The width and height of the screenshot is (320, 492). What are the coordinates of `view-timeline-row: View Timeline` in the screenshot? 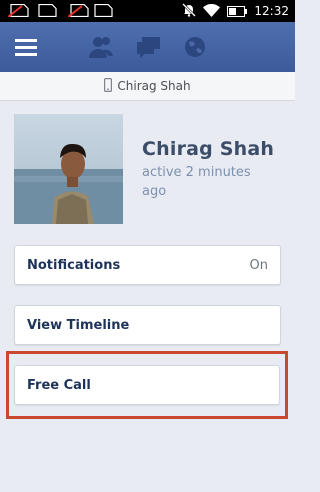 It's located at (147, 325).